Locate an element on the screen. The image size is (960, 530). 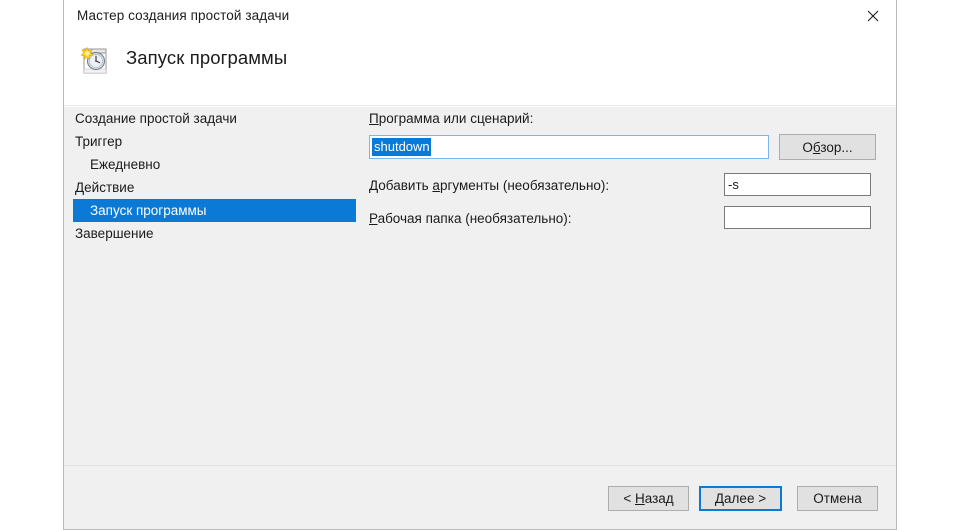
next-label-post: алее > is located at coordinates (745, 498).